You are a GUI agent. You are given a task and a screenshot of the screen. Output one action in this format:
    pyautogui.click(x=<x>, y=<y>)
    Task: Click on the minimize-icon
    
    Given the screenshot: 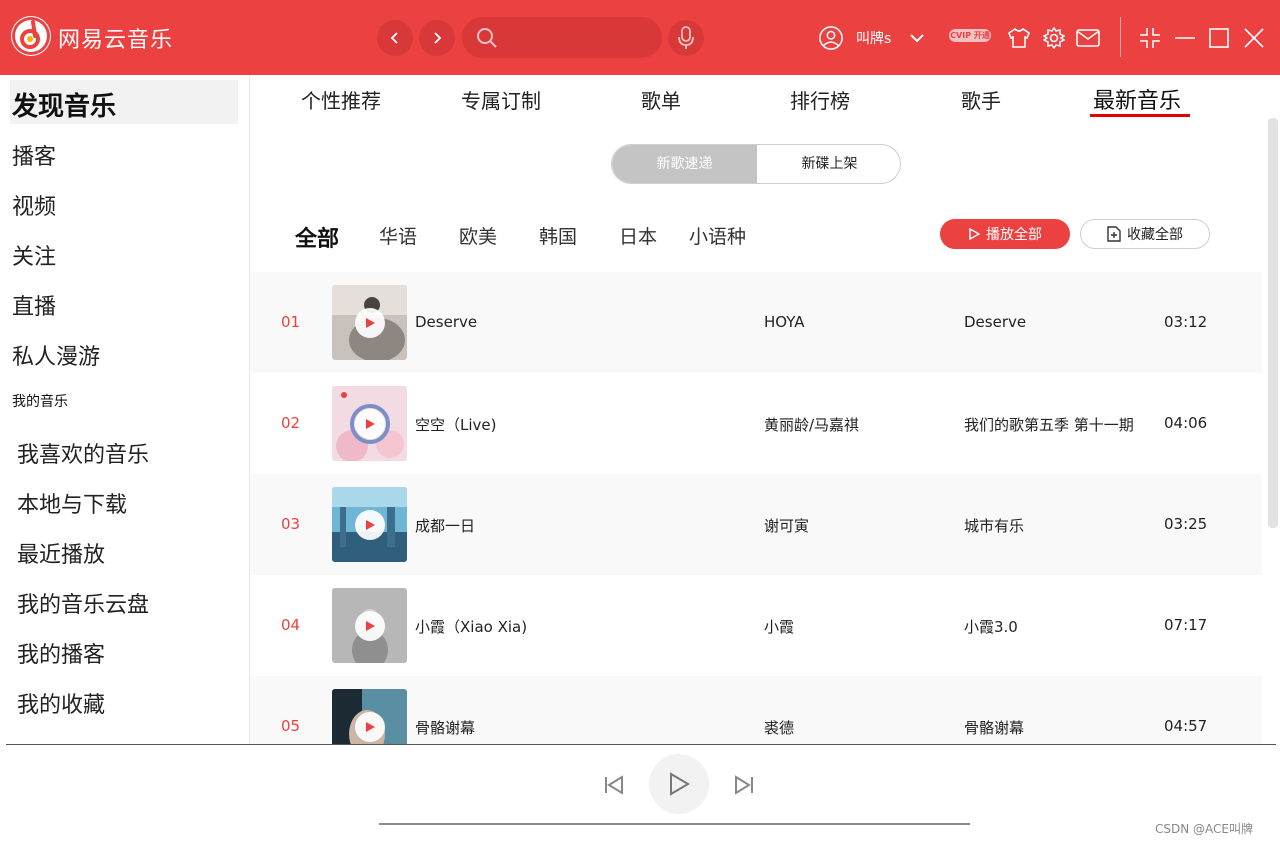 What is the action you would take?
    pyautogui.click(x=1185, y=38)
    